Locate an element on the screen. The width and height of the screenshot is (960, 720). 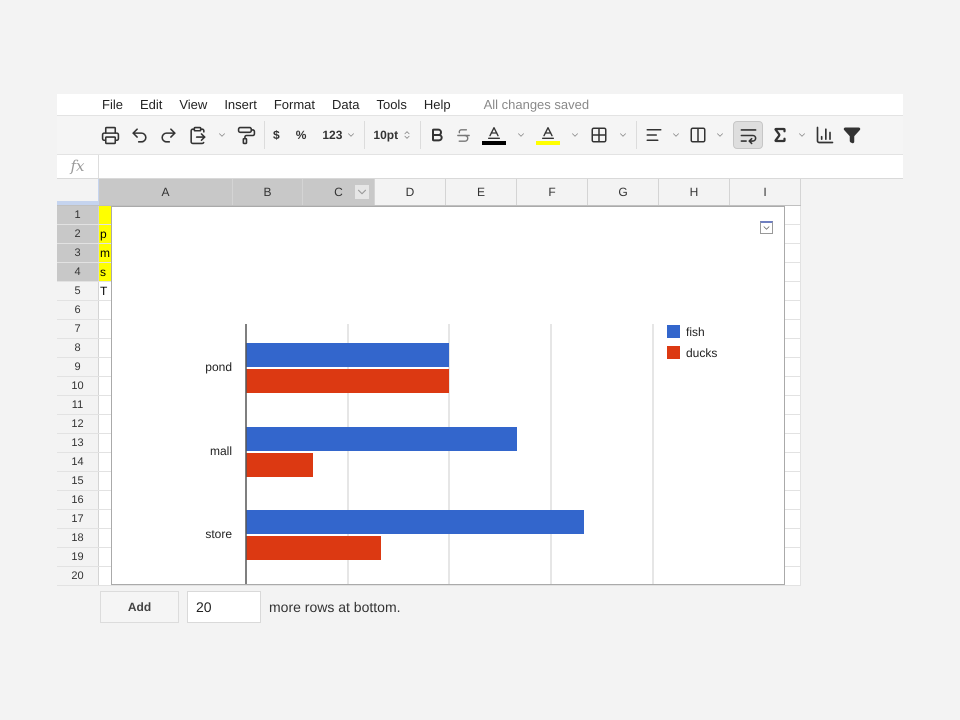
percent-format-button: % is located at coordinates (301, 135).